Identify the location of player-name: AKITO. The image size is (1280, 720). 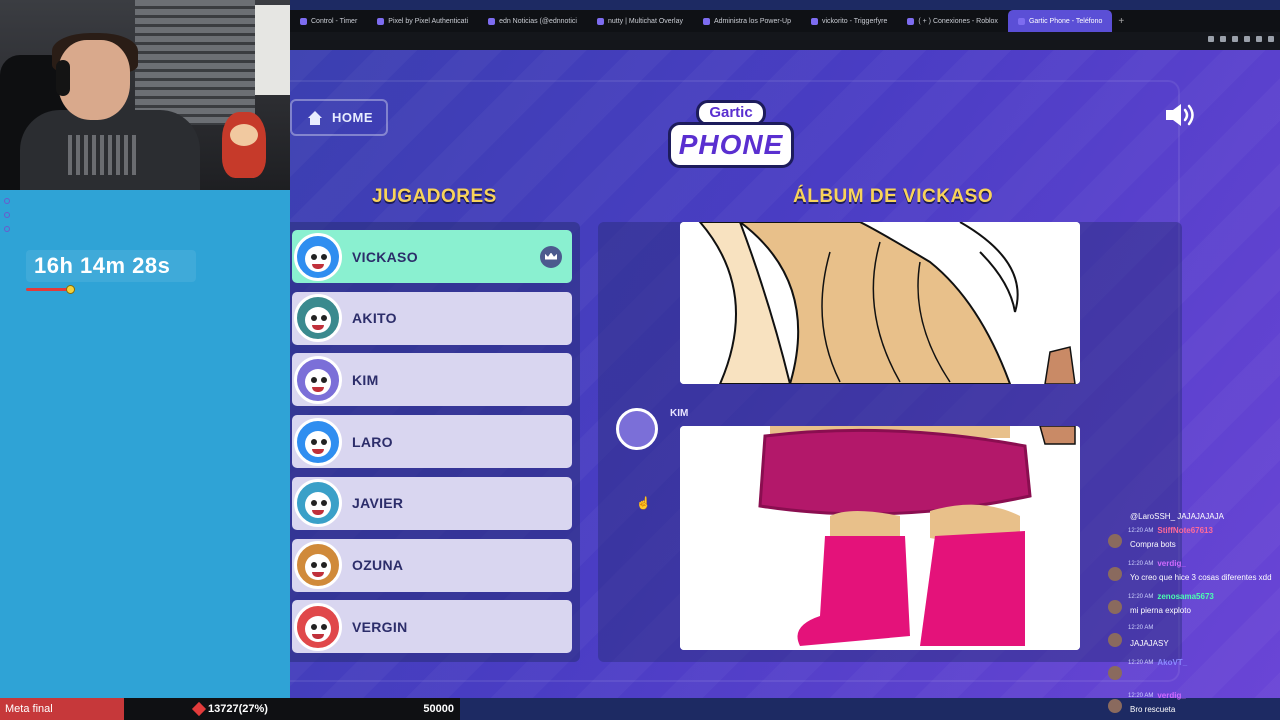
(374, 318).